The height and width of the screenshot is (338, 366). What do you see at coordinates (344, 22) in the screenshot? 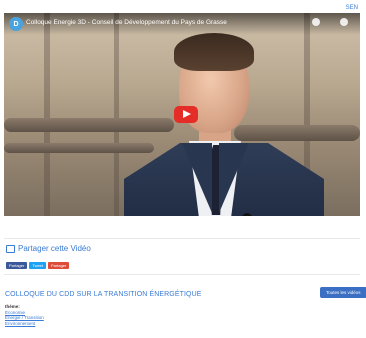
I see `share-arrow-icon` at bounding box center [344, 22].